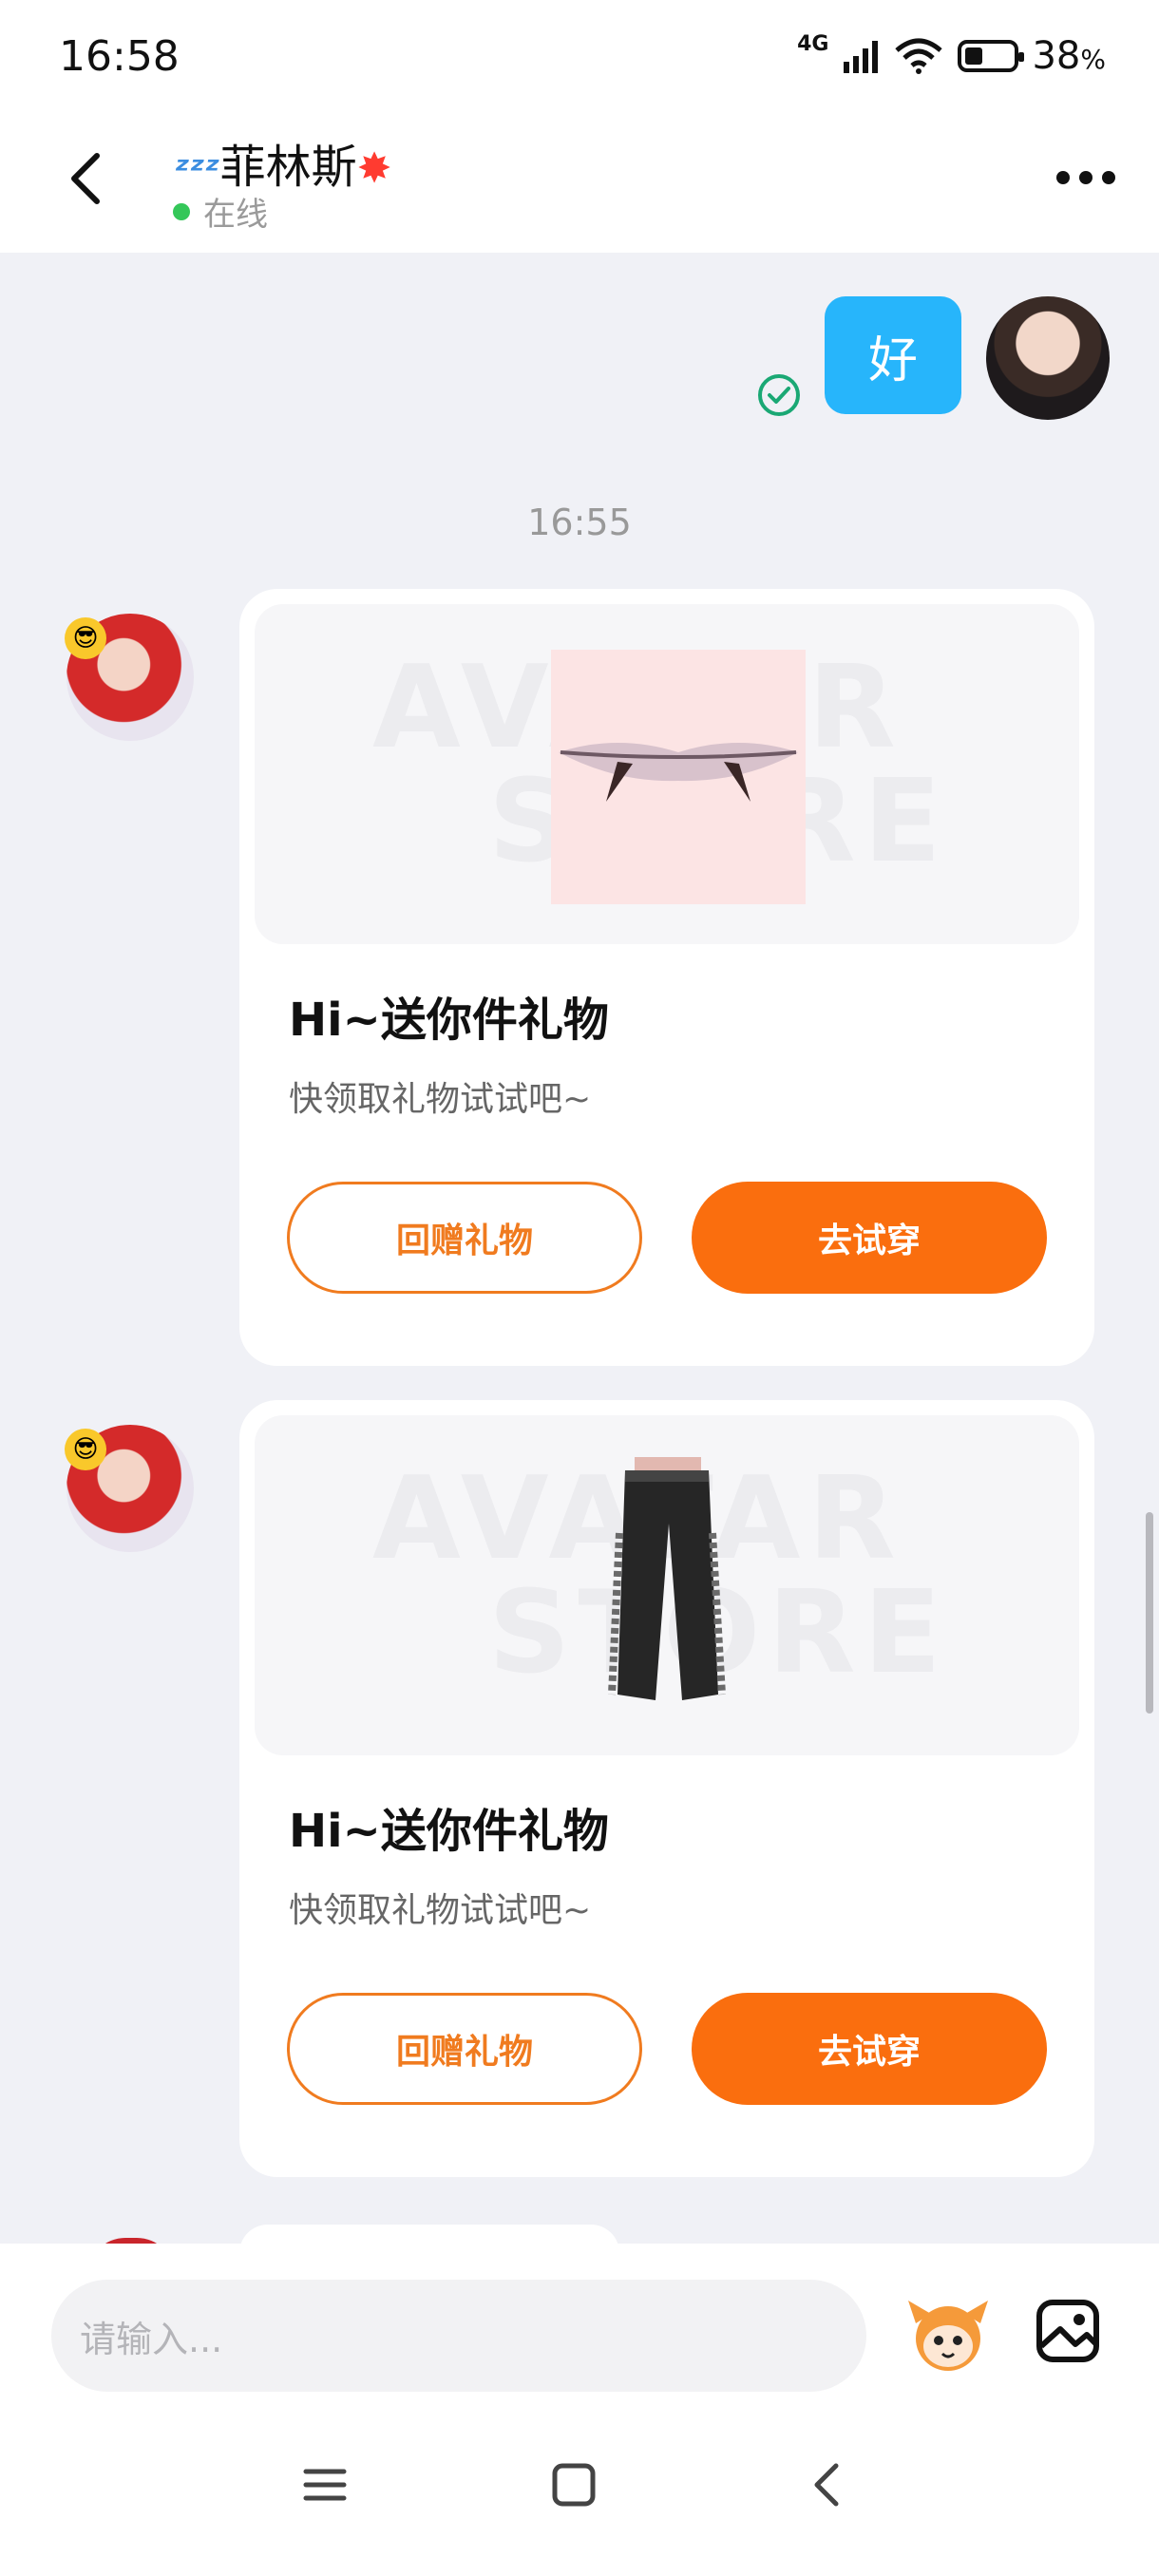 The image size is (1159, 2576). What do you see at coordinates (197, 170) in the screenshot?
I see `sleep-emoji-icon: ᶻᶻᶻ` at bounding box center [197, 170].